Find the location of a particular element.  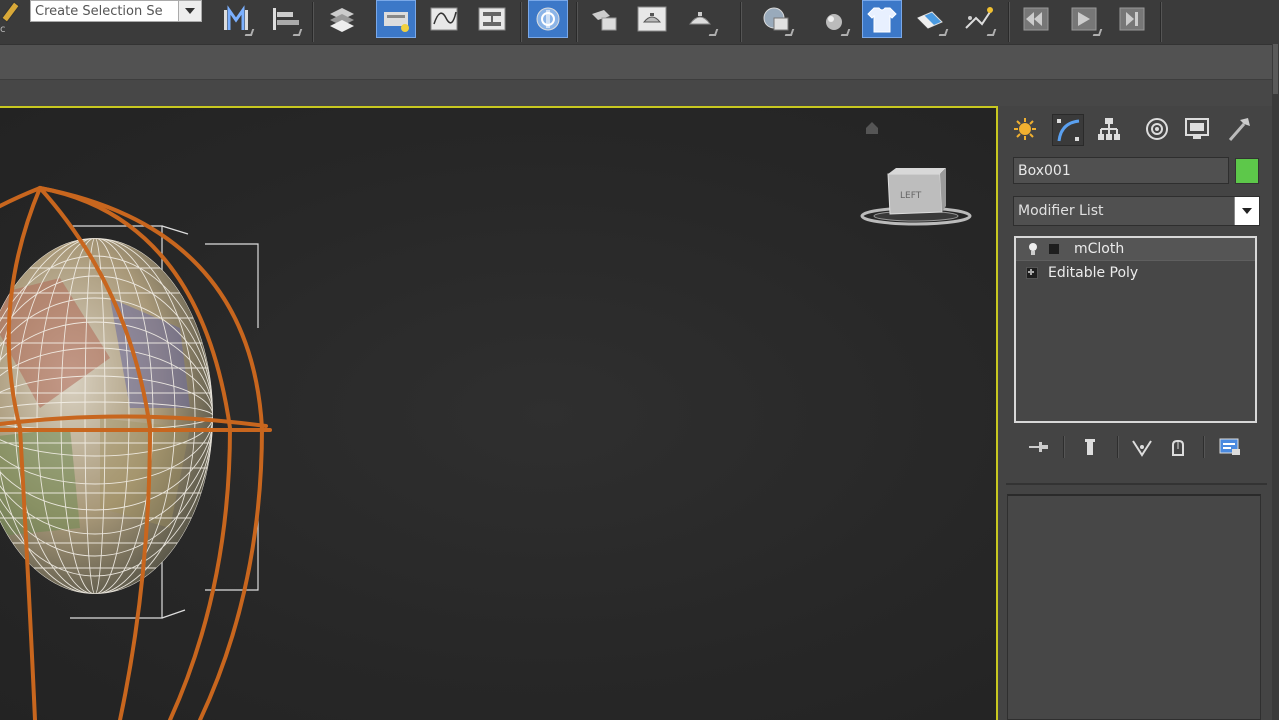

expand-plus-icon is located at coordinates (1032, 273).